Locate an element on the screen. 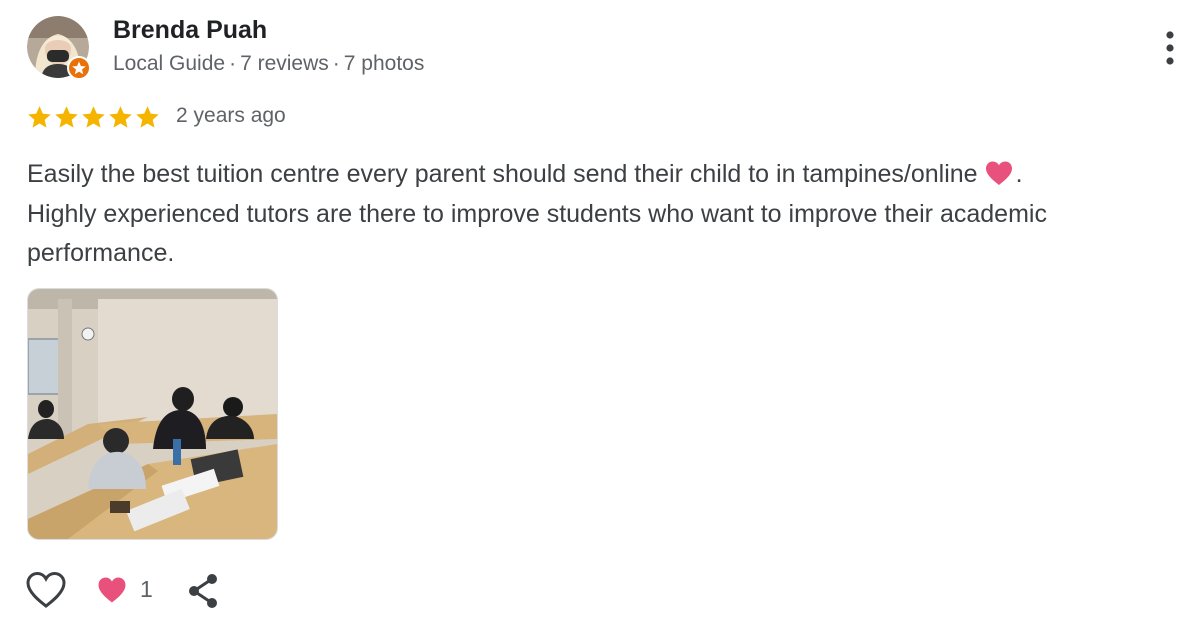  avatar is located at coordinates (59, 48).